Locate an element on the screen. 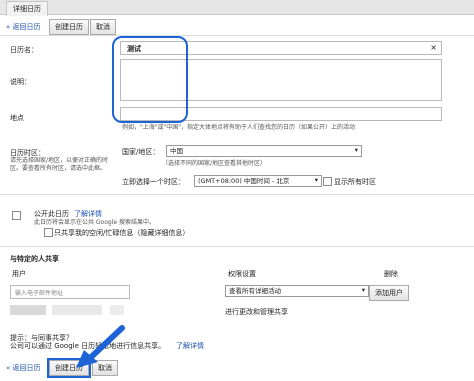 Image resolution: width=474 pixels, height=381 pixels. timezone-select: (GMT+08:00) 中国时间 - 北京 ▾ is located at coordinates (258, 181).